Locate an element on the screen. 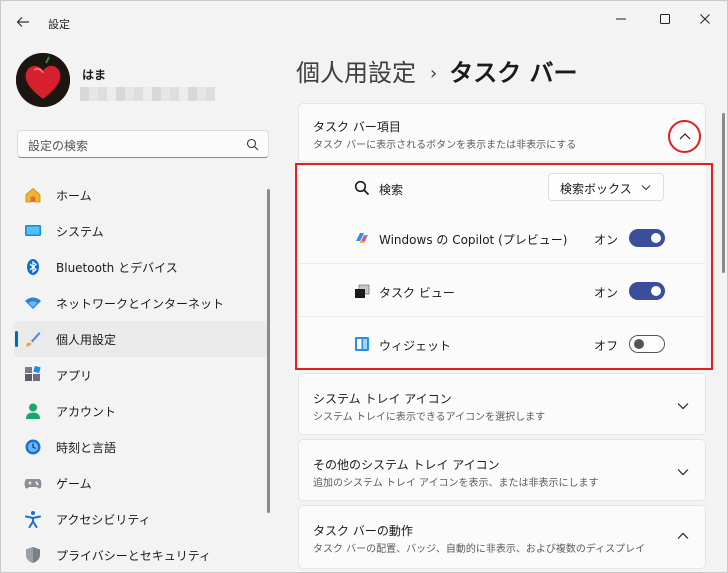 The height and width of the screenshot is (573, 728). close-button is located at coordinates (704, 19).